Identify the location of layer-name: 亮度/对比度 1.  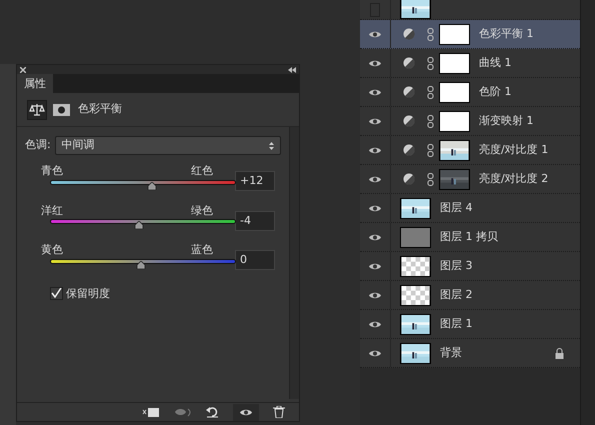
(513, 150).